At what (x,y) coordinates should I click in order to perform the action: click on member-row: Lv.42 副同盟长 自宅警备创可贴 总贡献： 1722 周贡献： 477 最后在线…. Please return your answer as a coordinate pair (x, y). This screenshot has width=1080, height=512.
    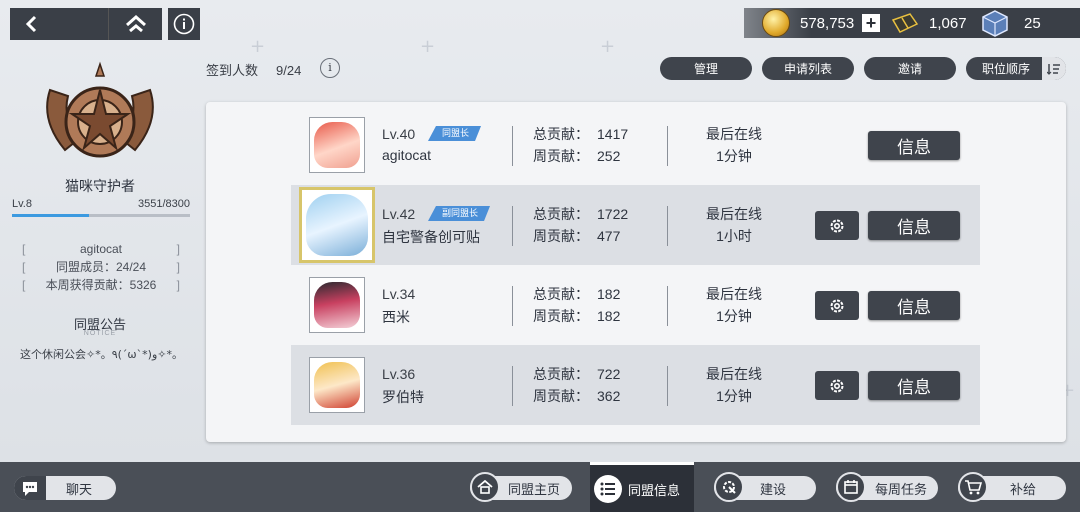
    Looking at the image, I should click on (635, 225).